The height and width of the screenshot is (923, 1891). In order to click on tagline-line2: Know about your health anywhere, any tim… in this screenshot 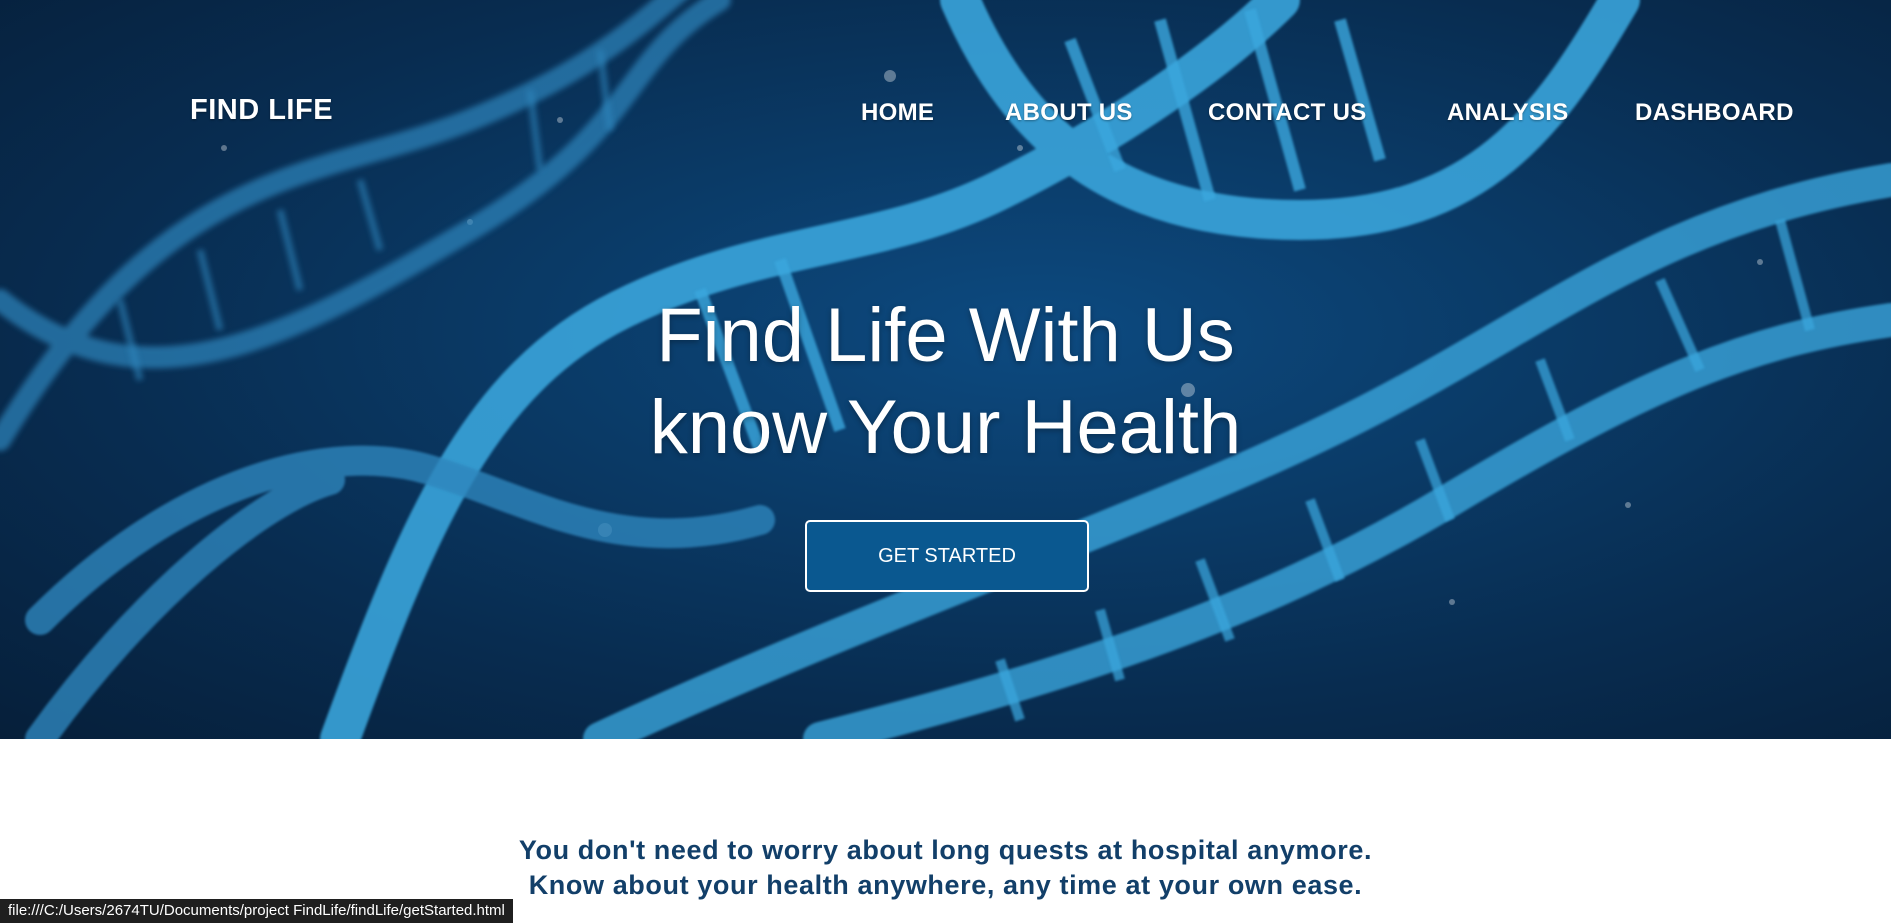, I will do `click(945, 885)`.